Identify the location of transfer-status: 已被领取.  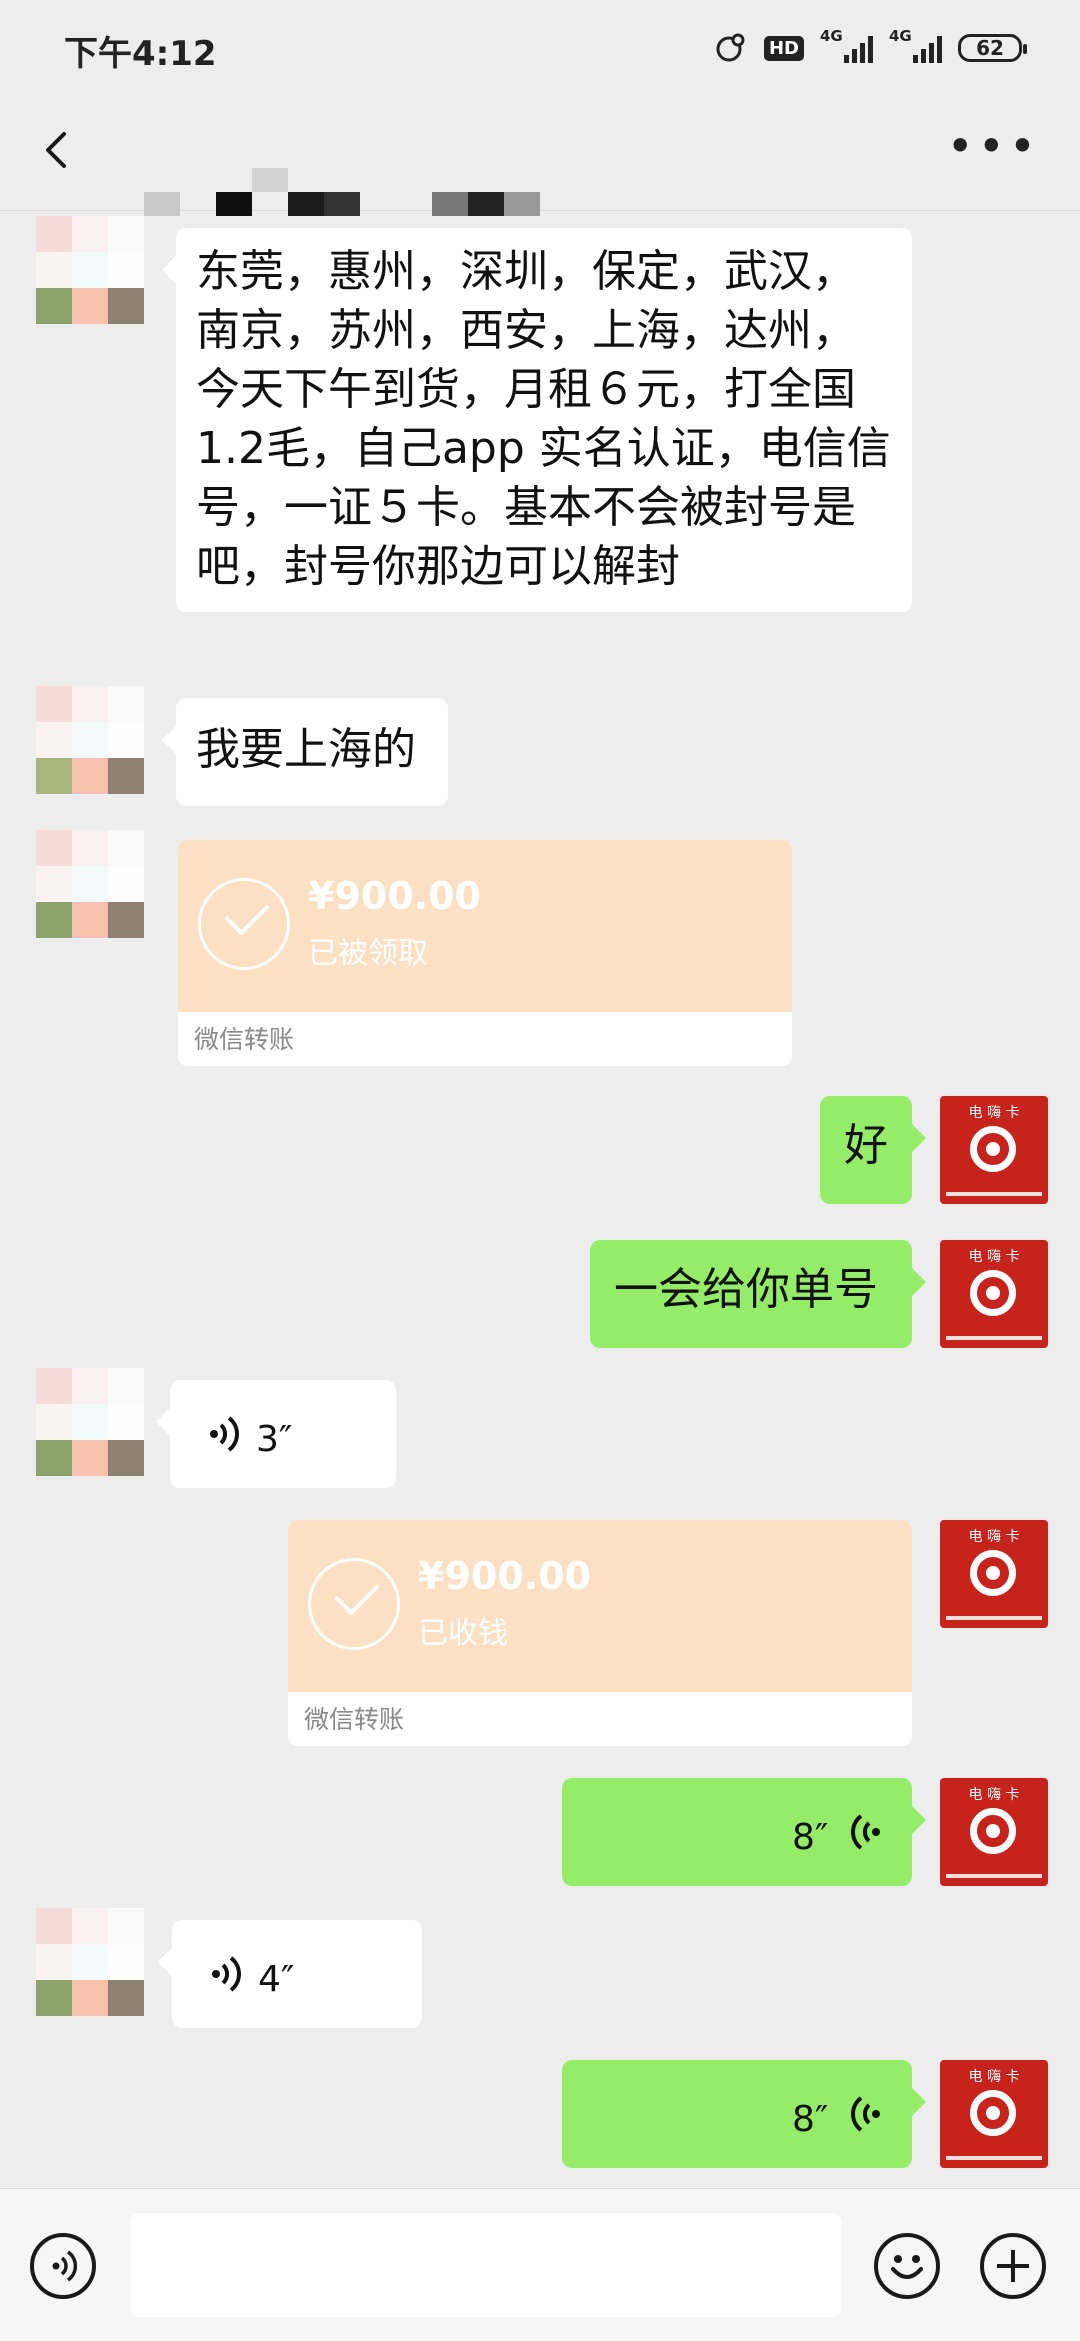
(368, 953).